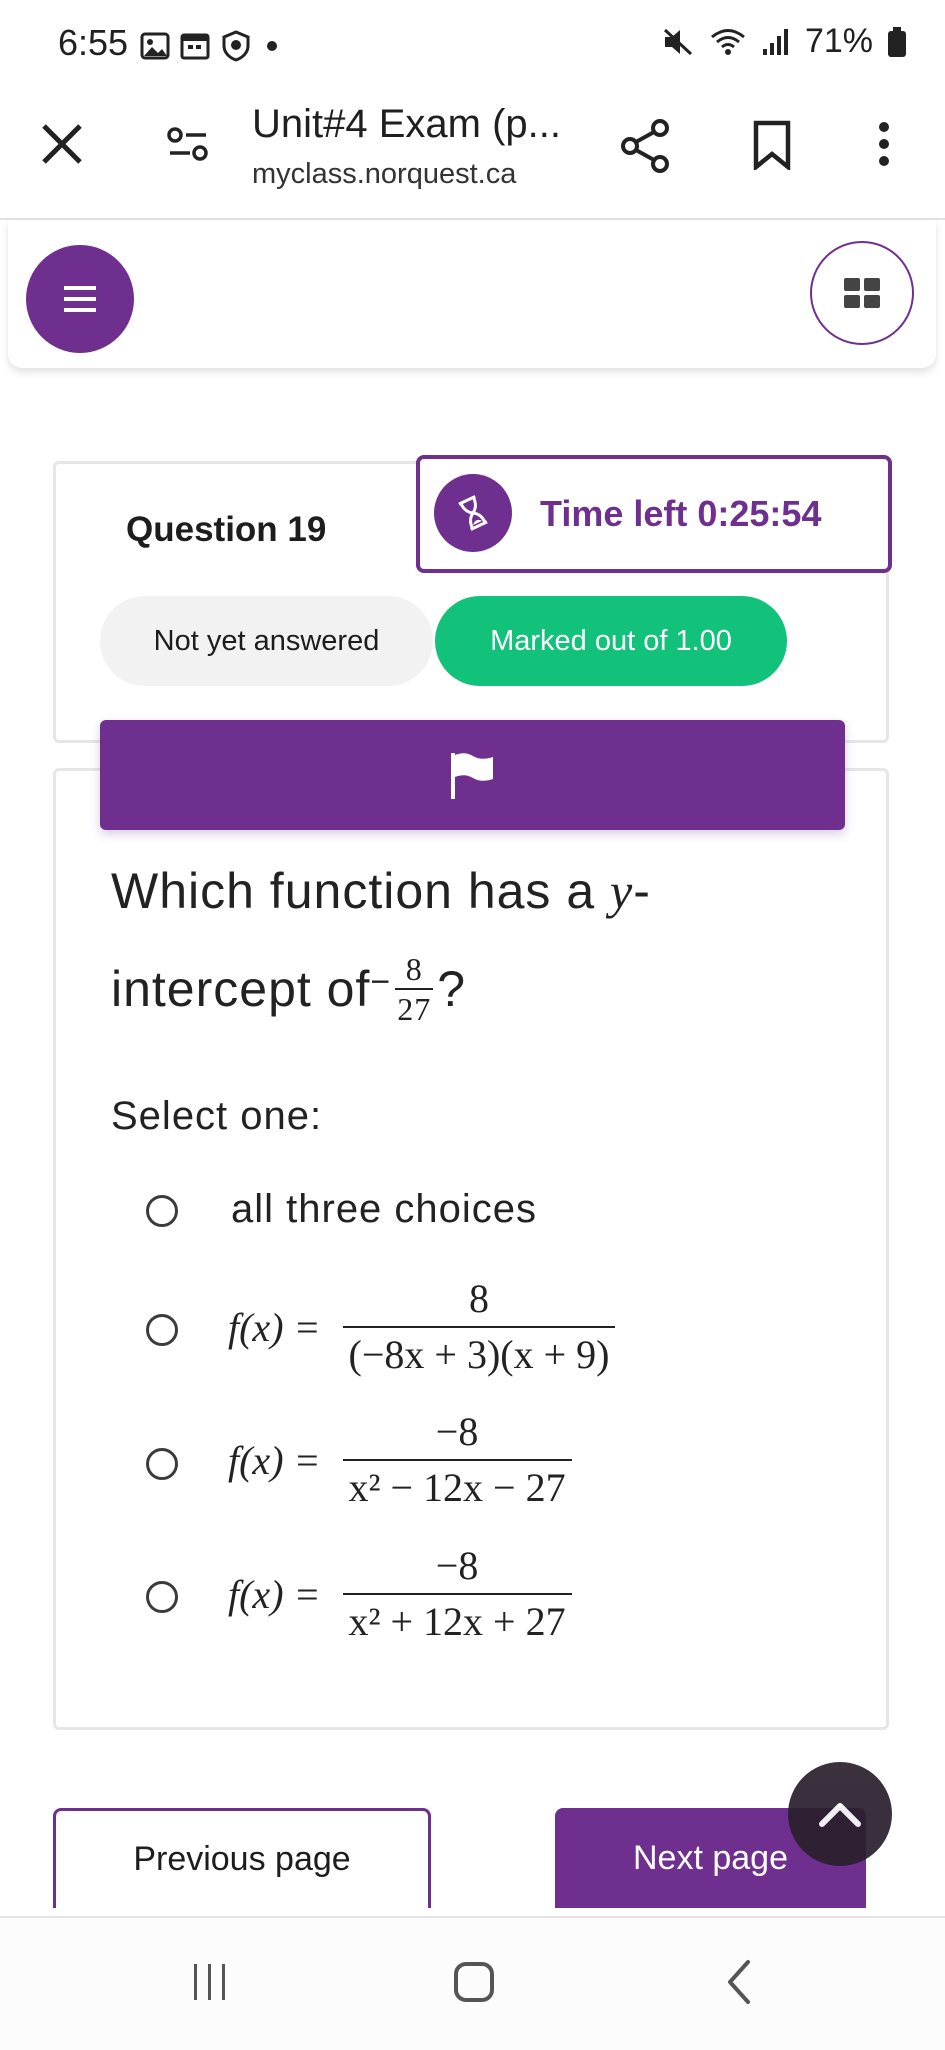  What do you see at coordinates (727, 41) in the screenshot?
I see `wifi-icon` at bounding box center [727, 41].